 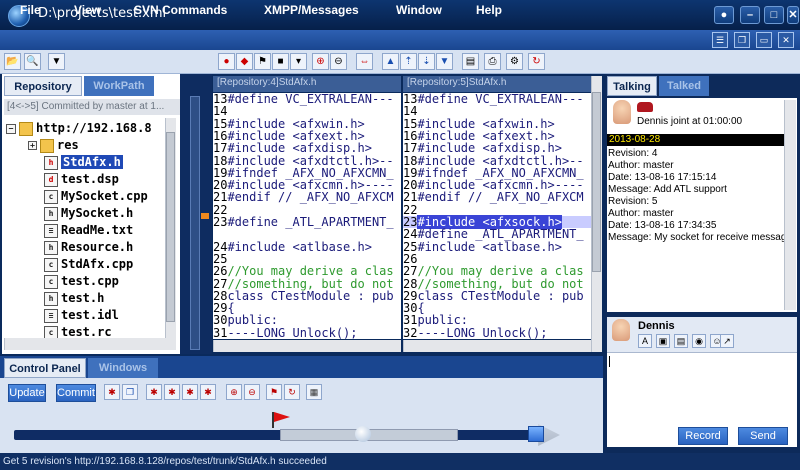 I want to click on cpp-file-icon: c, so click(x=51, y=264).